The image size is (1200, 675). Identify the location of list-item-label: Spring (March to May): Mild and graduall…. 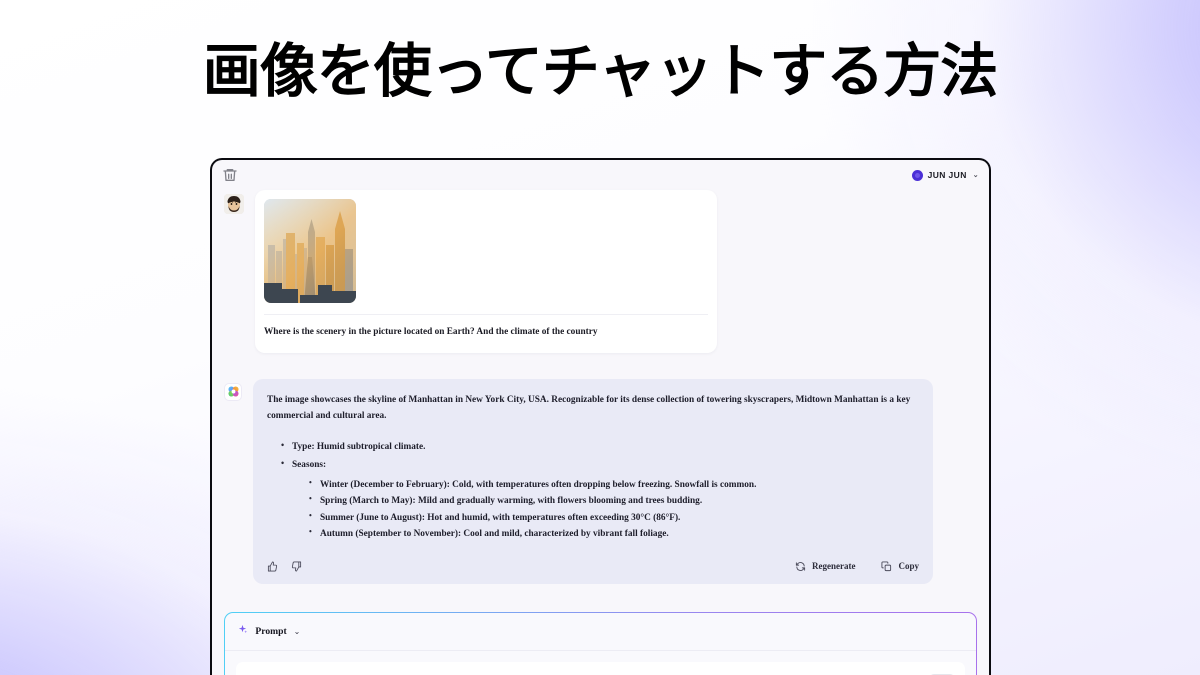
(511, 501).